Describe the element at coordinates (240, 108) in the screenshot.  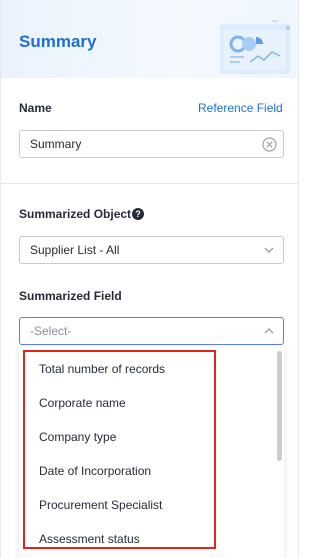
I see `reference-field-link: Reference Field` at that location.